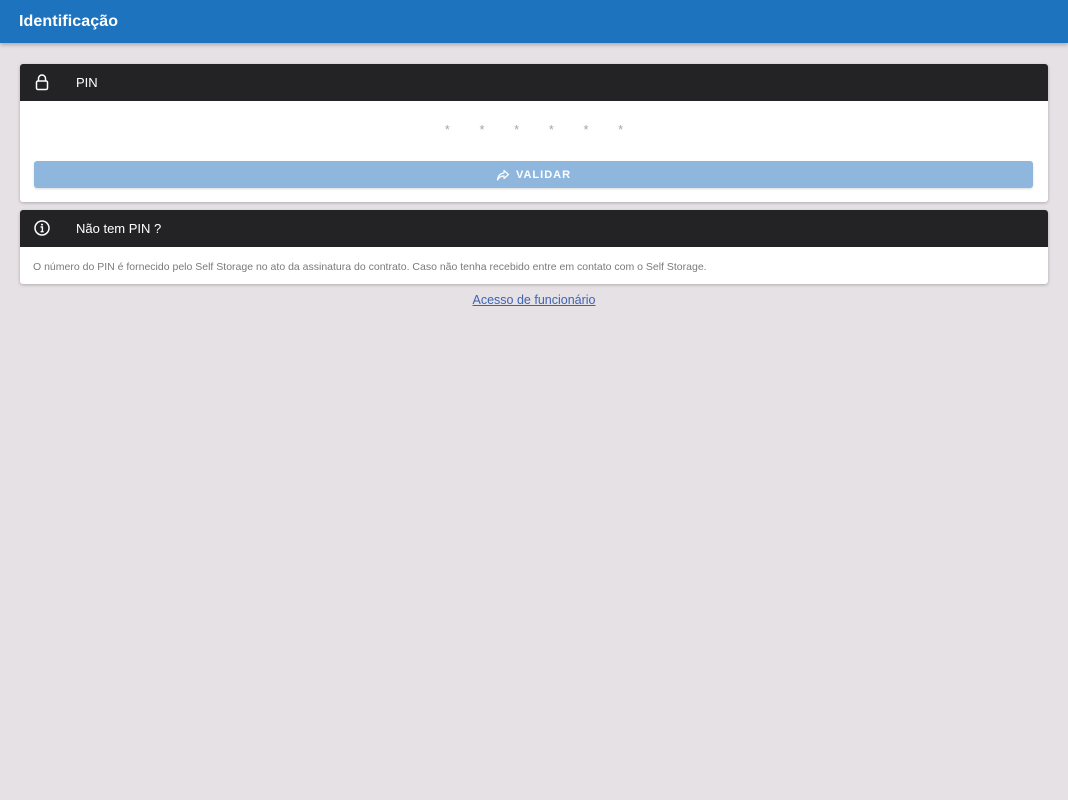  I want to click on share-arrow-icon, so click(503, 175).